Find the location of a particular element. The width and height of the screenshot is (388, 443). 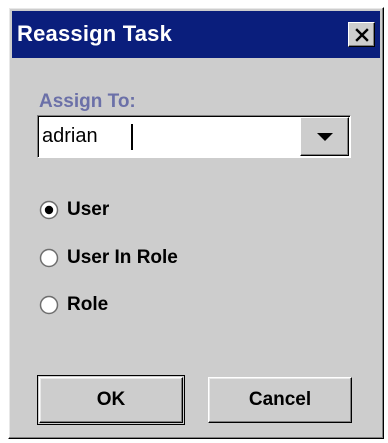

title-bar: Reassign Task is located at coordinates (196, 34).